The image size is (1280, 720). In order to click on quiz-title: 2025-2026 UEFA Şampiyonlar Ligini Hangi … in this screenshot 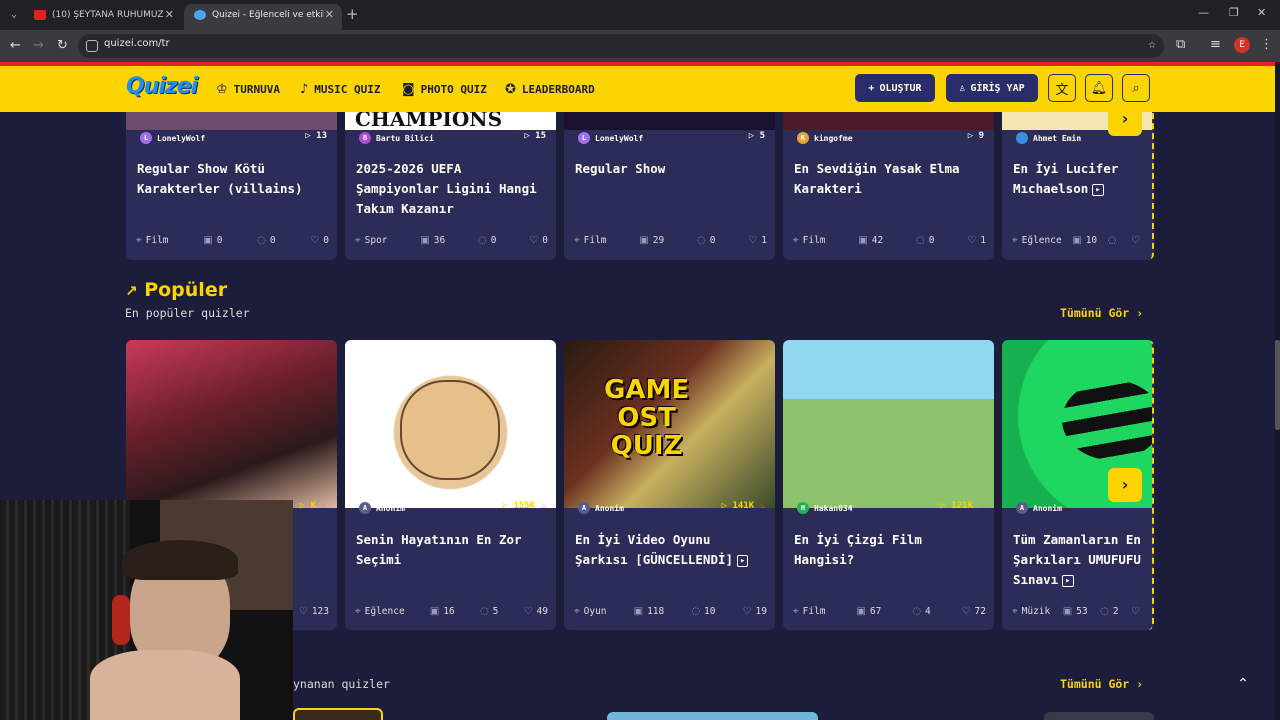, I will do `click(452, 189)`.